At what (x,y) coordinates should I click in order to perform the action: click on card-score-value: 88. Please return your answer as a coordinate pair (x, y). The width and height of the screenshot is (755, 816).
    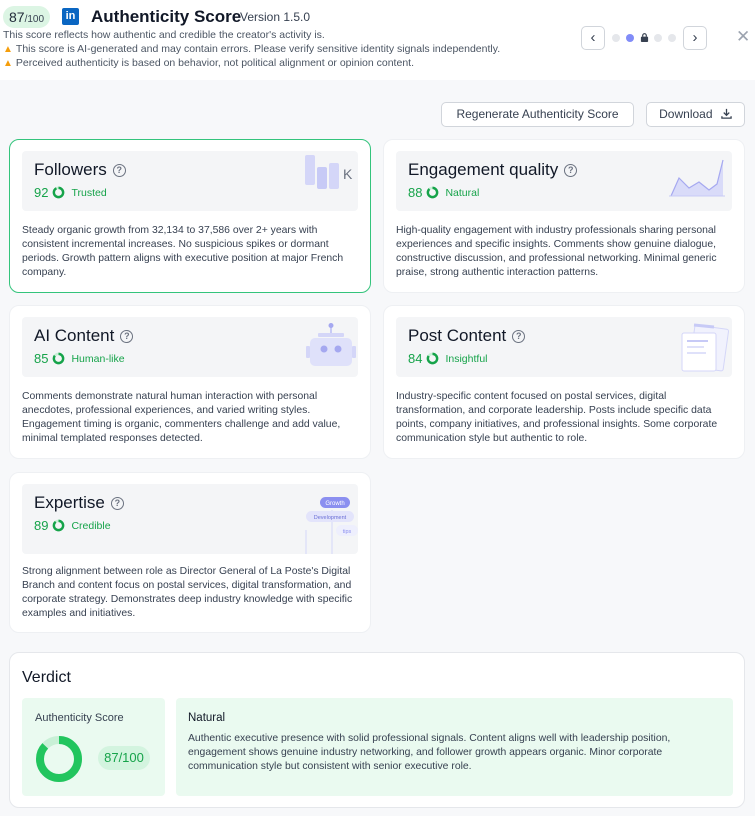
    Looking at the image, I should click on (415, 192).